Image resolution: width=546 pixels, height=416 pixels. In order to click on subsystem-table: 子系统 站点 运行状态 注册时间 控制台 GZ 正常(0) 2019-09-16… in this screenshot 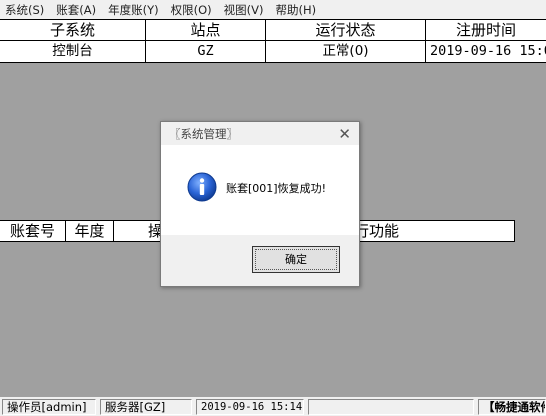, I will do `click(273, 41)`.